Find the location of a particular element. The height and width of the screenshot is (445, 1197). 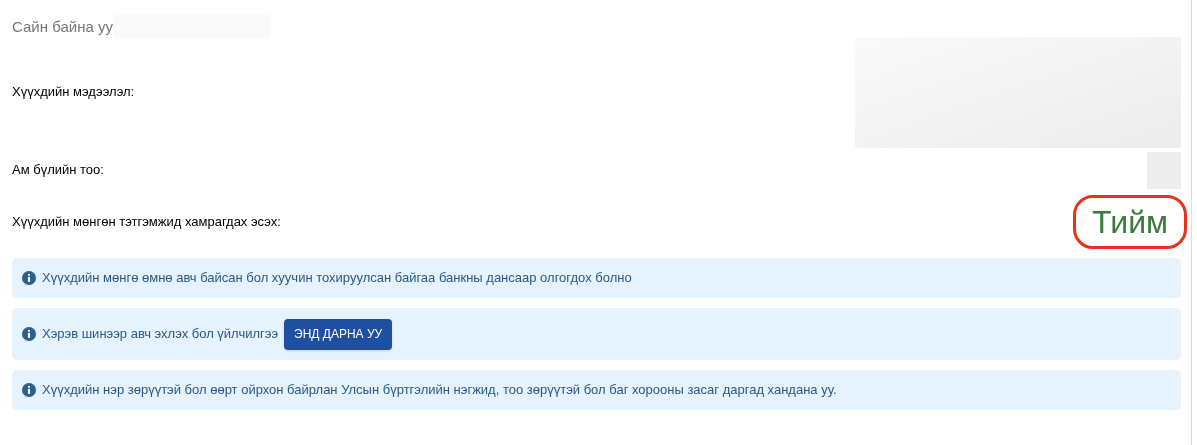

alert-text: Хүүхдийн мөнгө өмнө авч байсан бол хуучин тохируулсан байгаа банкны дансаар олгогдох болно is located at coordinates (337, 278).